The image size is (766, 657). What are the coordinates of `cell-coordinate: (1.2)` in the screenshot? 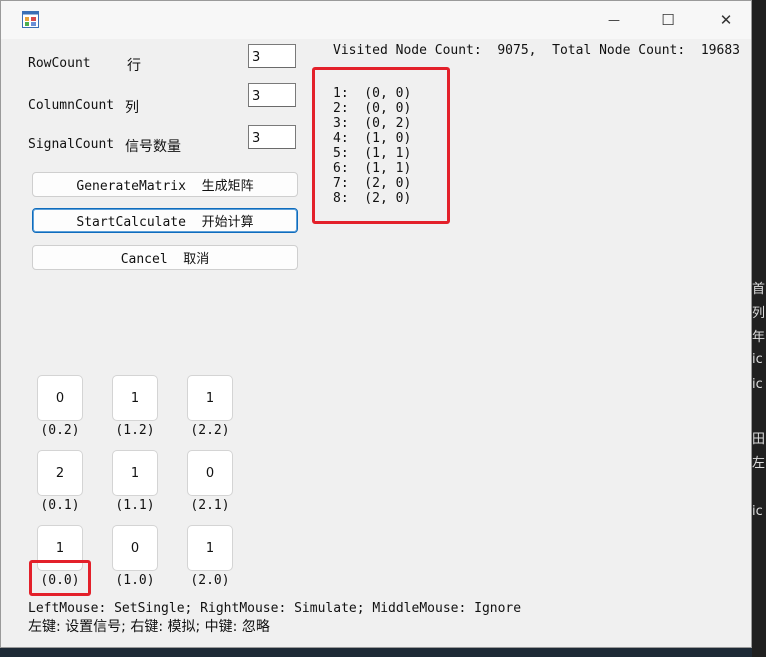 It's located at (135, 430).